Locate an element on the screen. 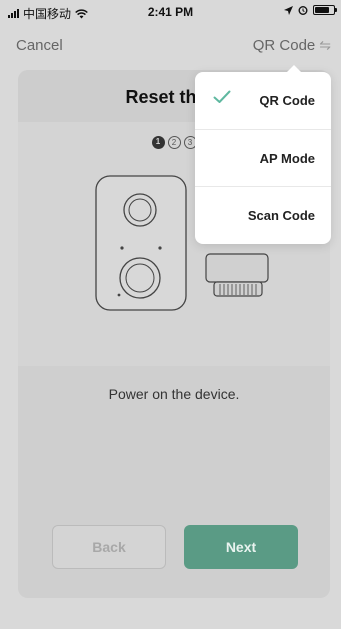 The image size is (341, 629). step-2-dot: 2 is located at coordinates (174, 142).